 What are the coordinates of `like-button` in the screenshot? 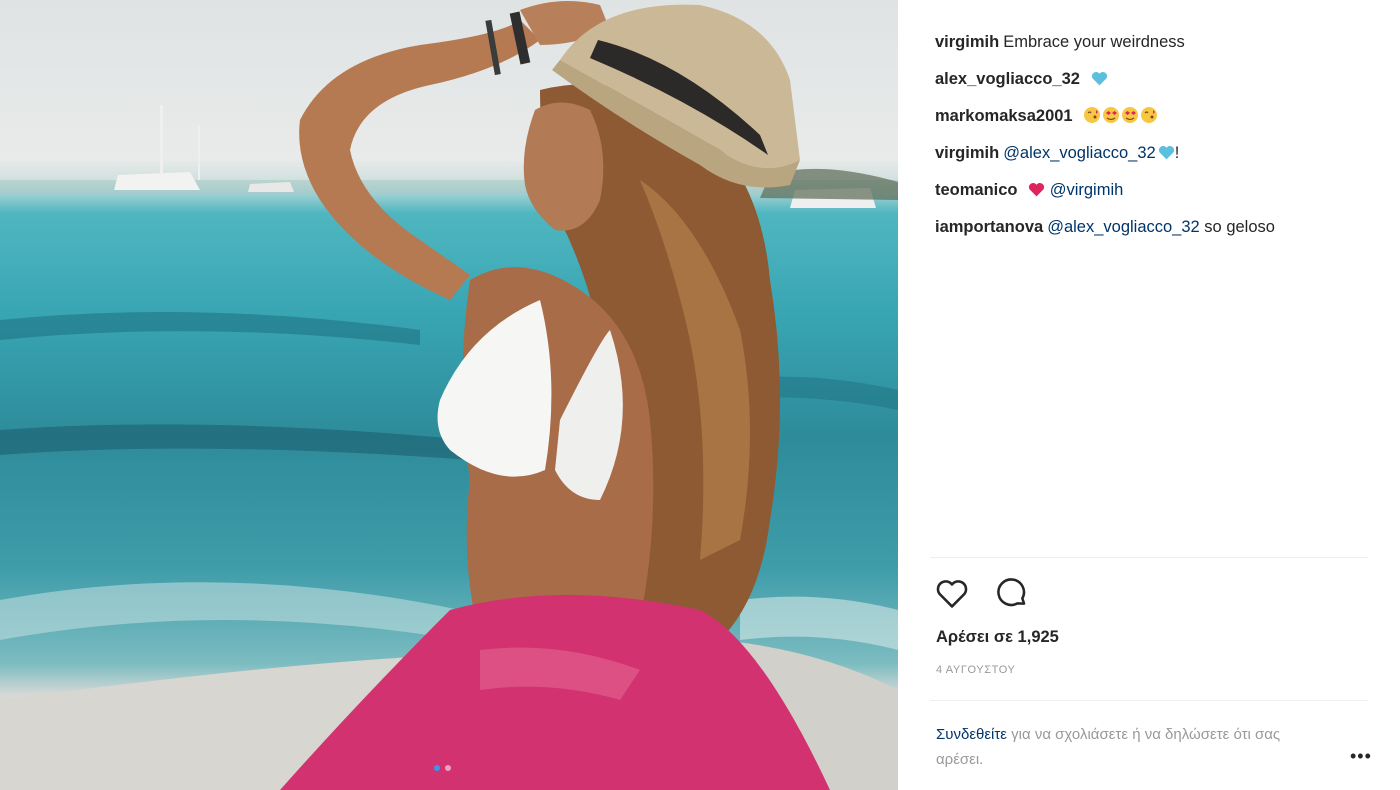 It's located at (952, 593).